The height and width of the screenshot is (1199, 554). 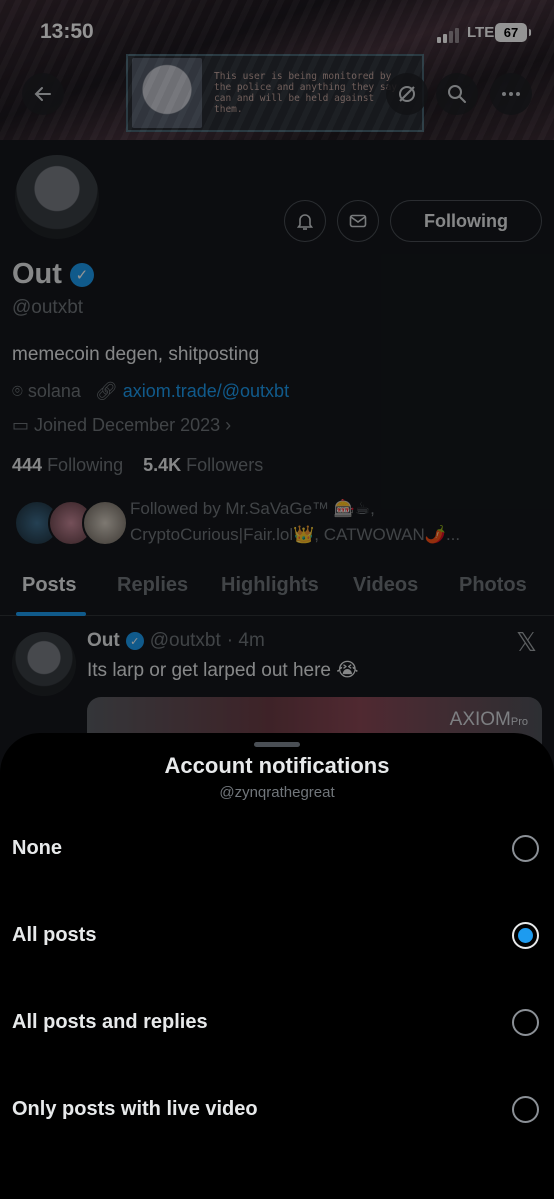 I want to click on sheet-subtitle: @zynqrathegreat, so click(x=277, y=792).